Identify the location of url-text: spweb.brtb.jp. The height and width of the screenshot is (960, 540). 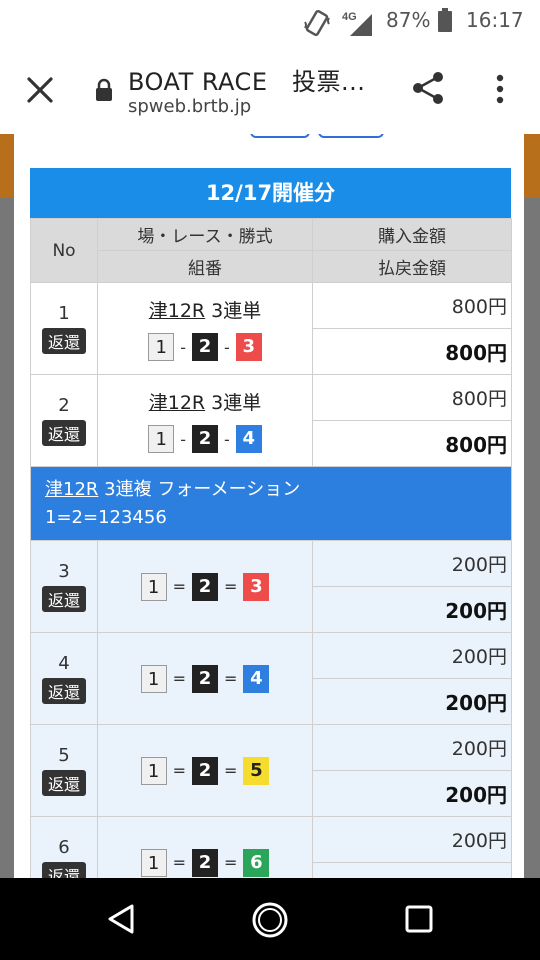
(189, 106).